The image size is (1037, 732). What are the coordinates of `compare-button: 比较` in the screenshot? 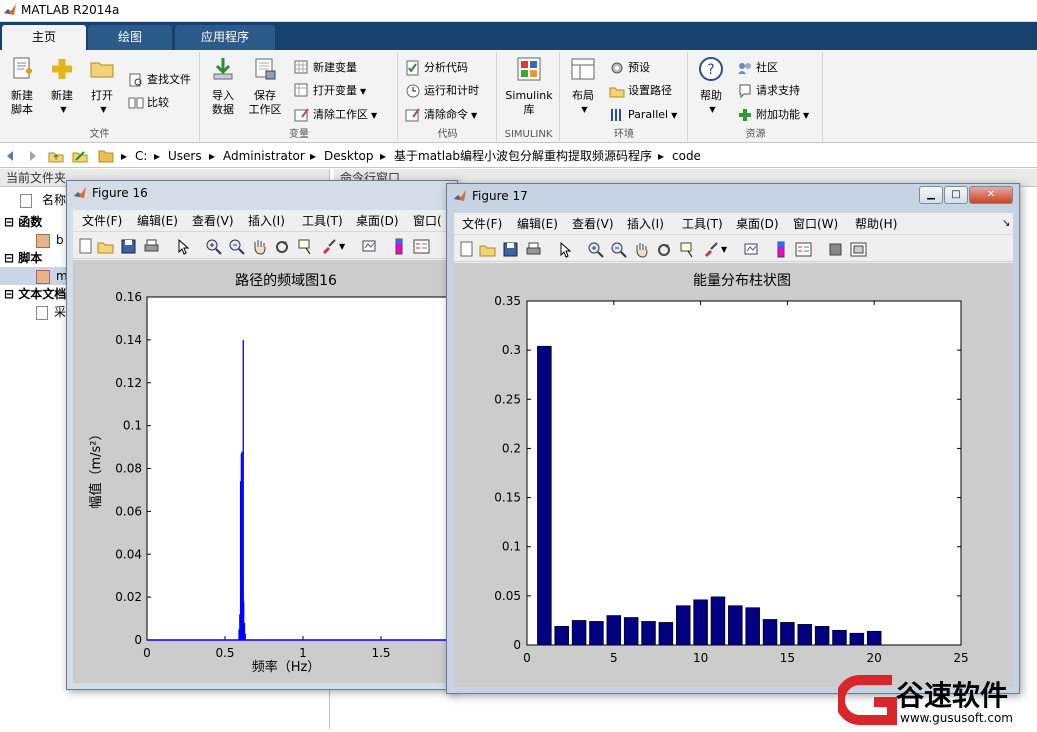 It's located at (148, 103).